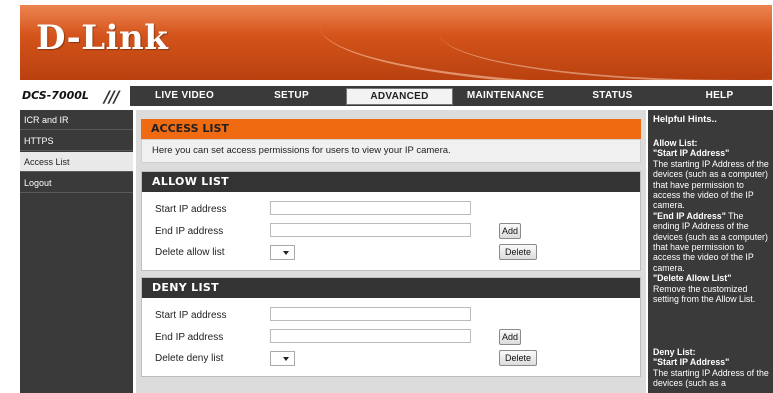 The image size is (773, 393). What do you see at coordinates (675, 143) in the screenshot?
I see `help-allow-title: Allow List:` at bounding box center [675, 143].